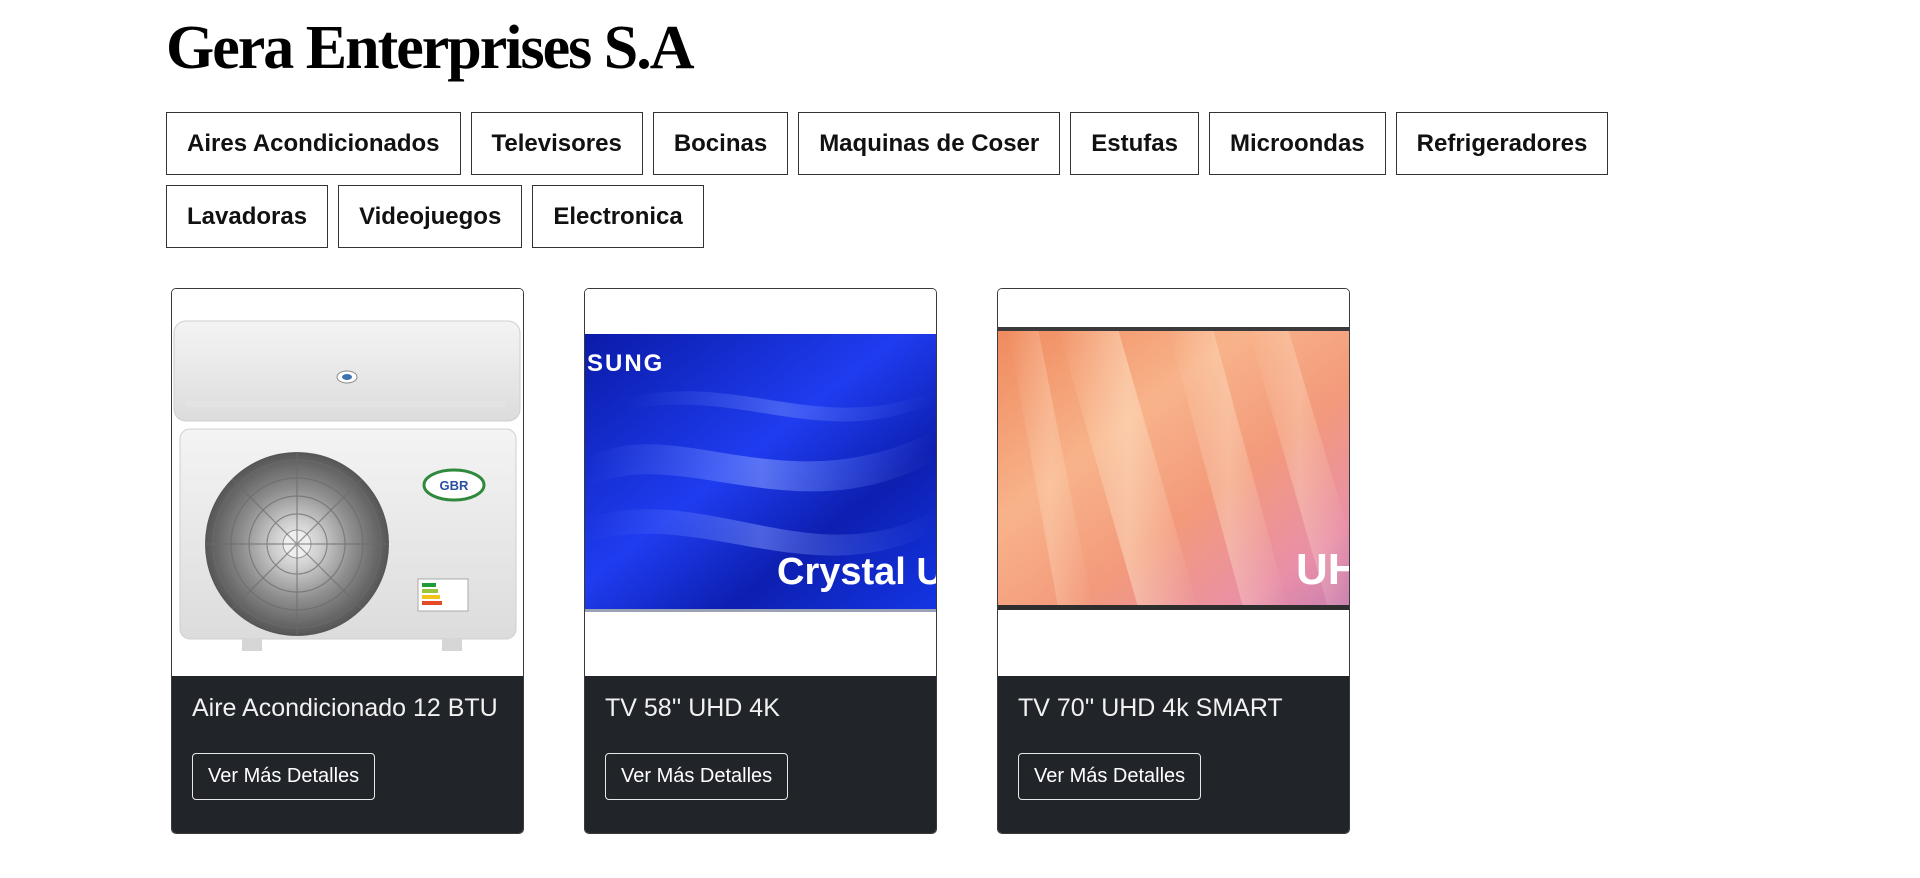  I want to click on nav-microondas-button: Microondas, so click(1297, 143).